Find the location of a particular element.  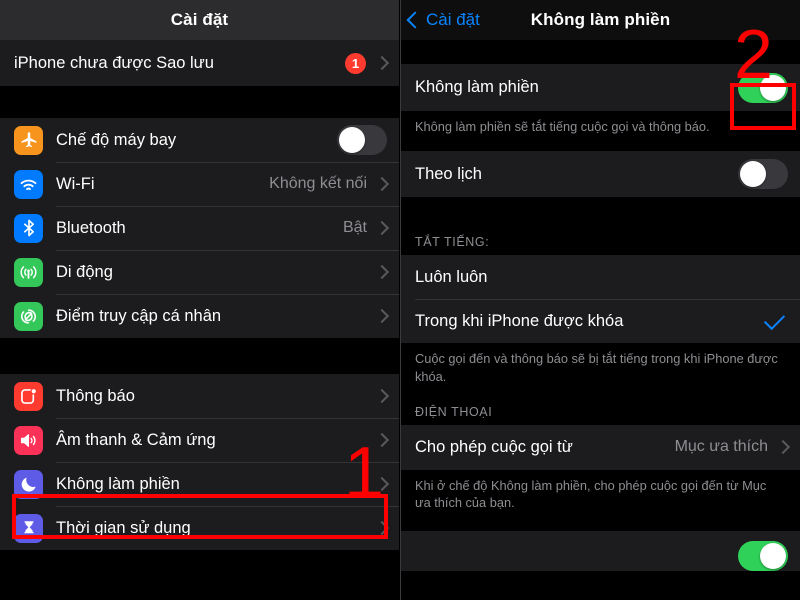

sounds-icon is located at coordinates (28, 440).